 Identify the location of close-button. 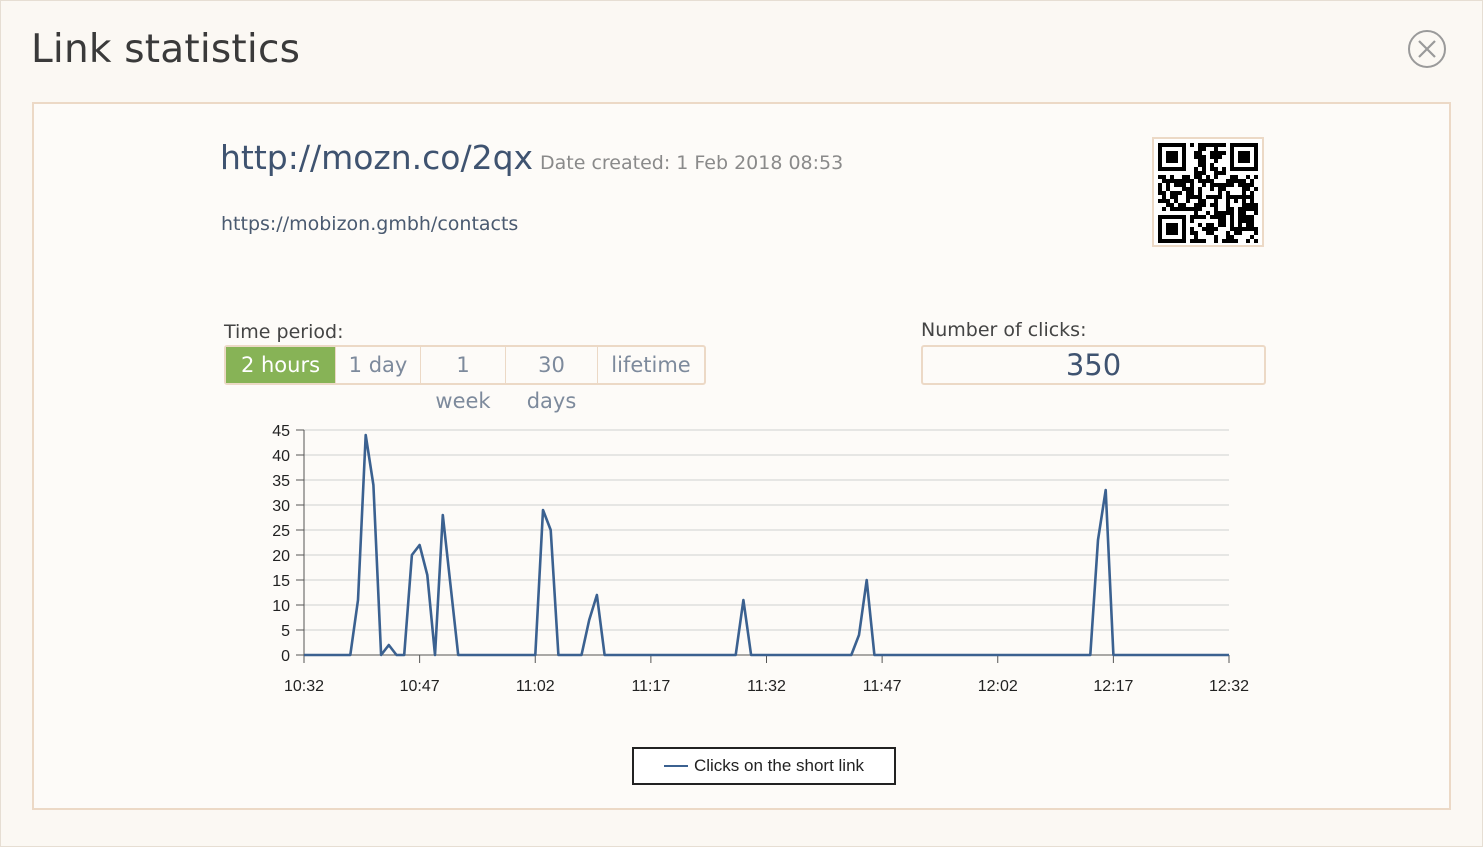
(1427, 49).